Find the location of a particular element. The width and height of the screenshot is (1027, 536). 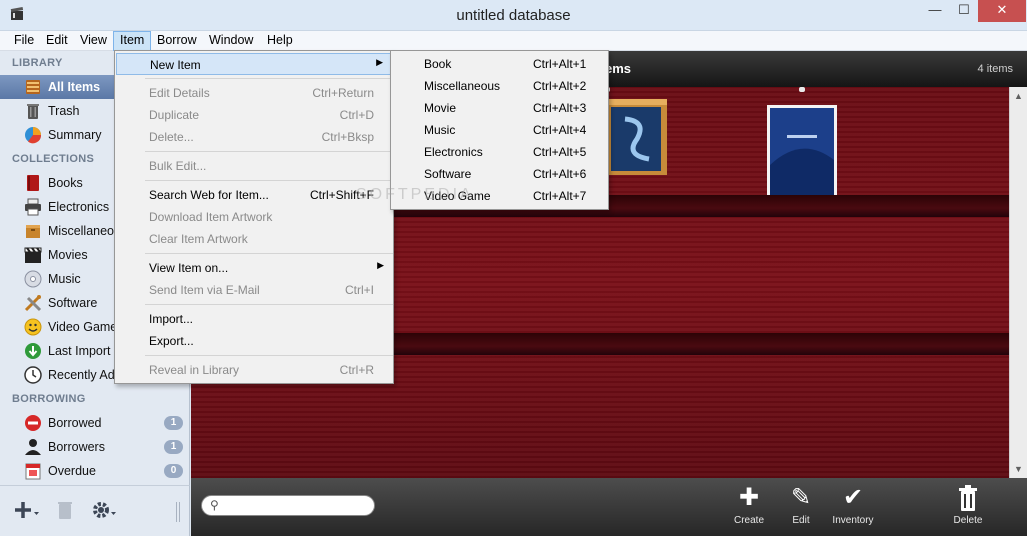

sidebar-item-borrowed: Borrowed 1 is located at coordinates (94, 423).